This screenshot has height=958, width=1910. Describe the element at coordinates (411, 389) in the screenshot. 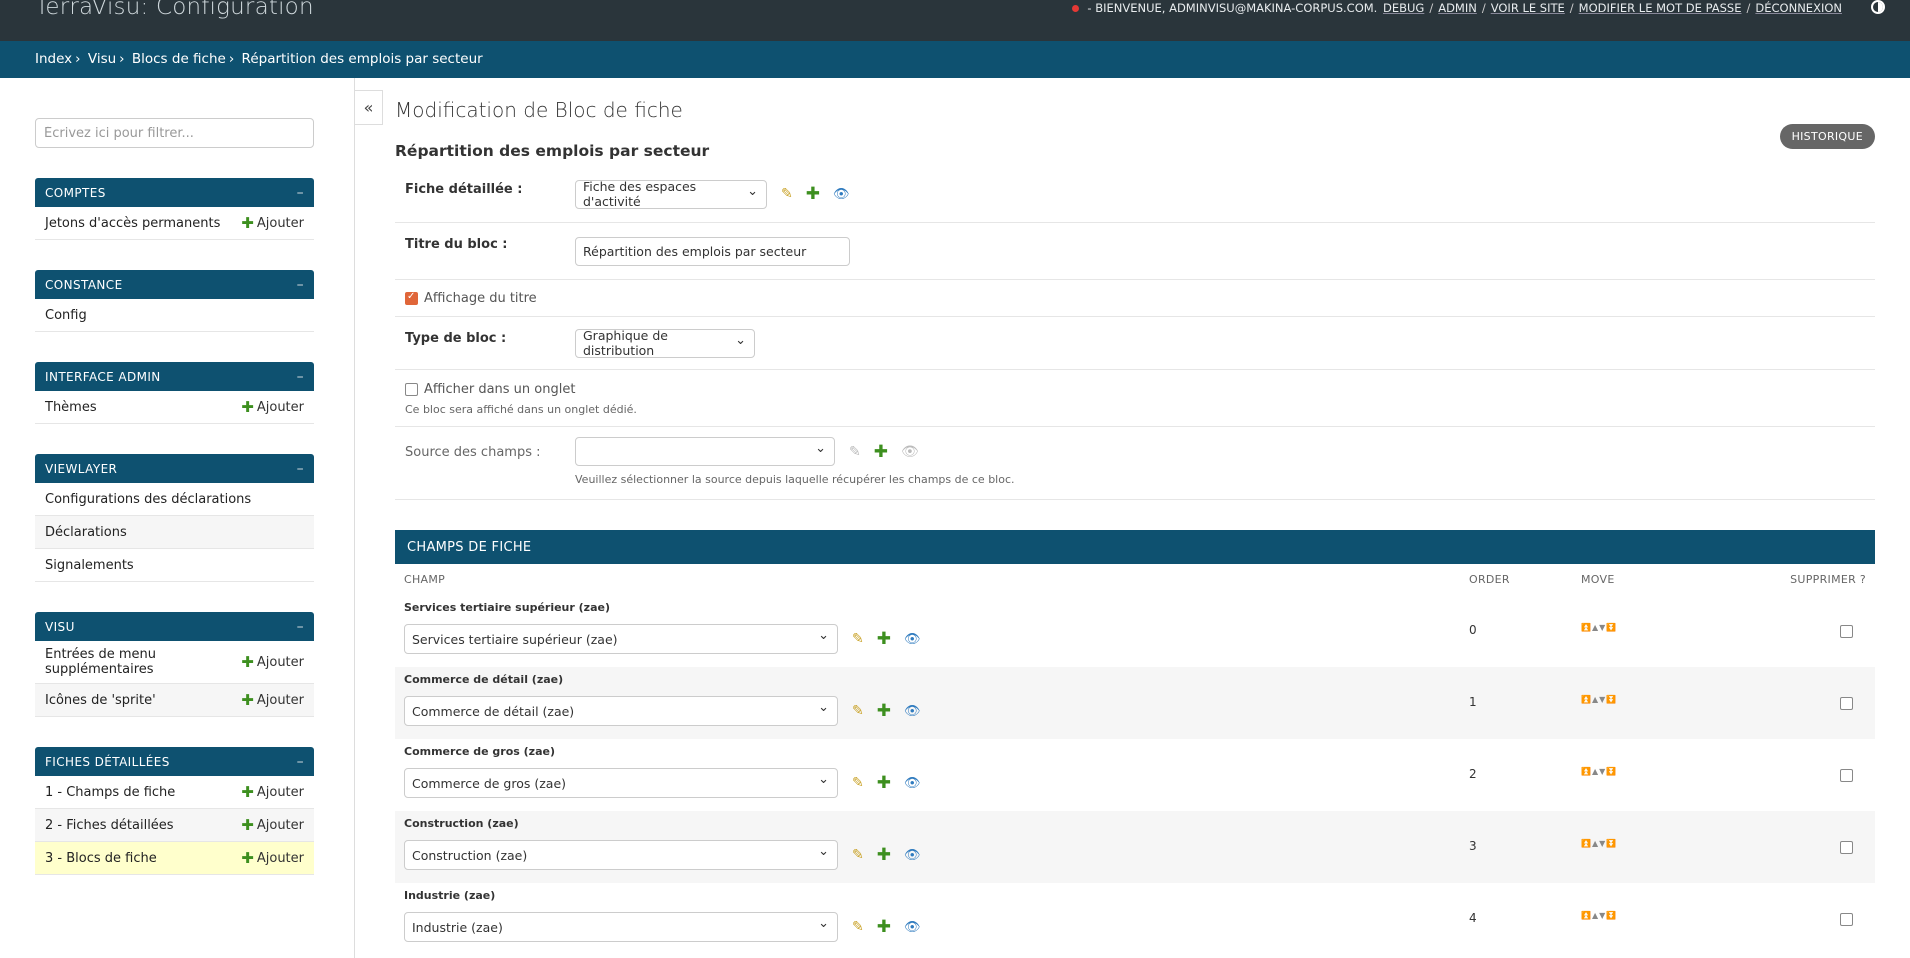

I see `onglet-checkbox` at that location.